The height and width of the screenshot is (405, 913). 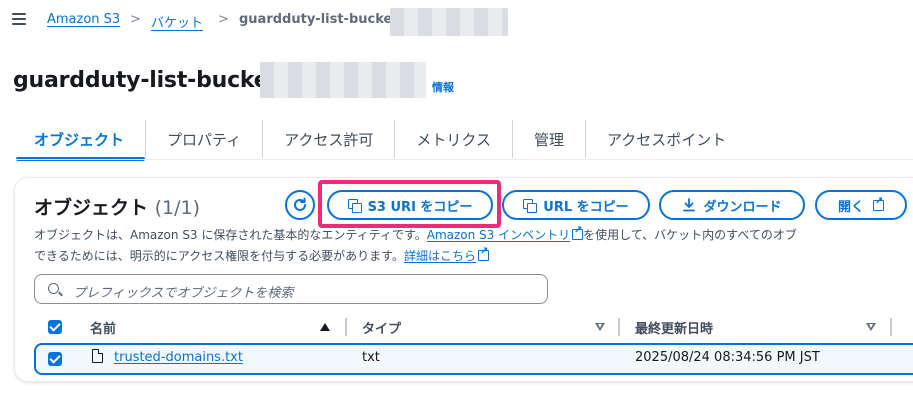 What do you see at coordinates (178, 357) in the screenshot?
I see `object-name-link: trusted-domains.txt` at bounding box center [178, 357].